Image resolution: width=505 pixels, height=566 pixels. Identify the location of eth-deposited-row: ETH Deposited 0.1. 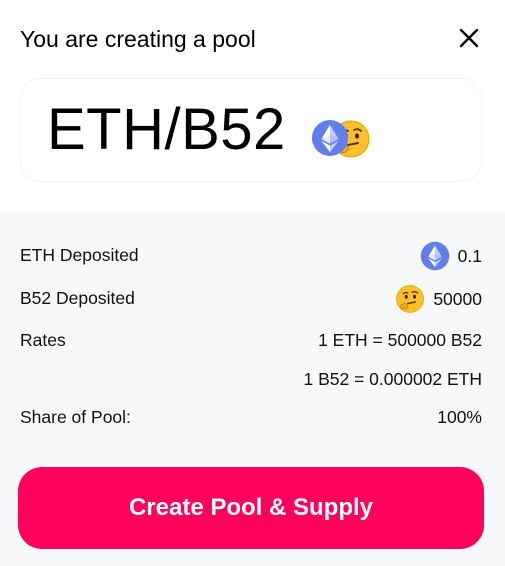
(251, 256).